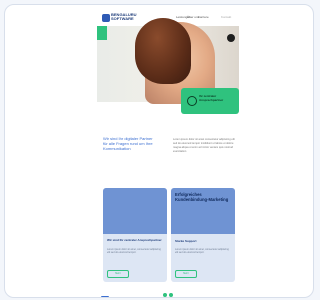 The image size is (320, 300). I want to click on contact-cta-button: Ihr zentraler Ansprechpartner, so click(210, 101).